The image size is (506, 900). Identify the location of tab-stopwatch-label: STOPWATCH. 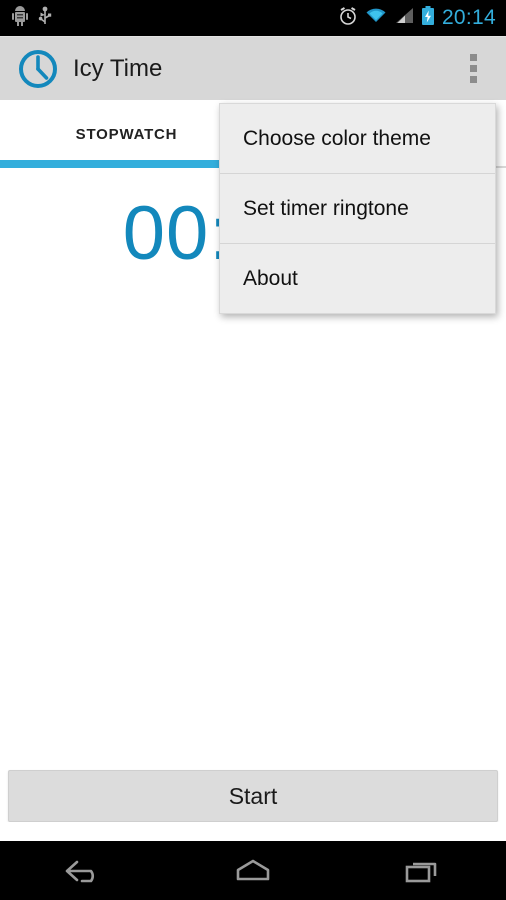
(126, 134).